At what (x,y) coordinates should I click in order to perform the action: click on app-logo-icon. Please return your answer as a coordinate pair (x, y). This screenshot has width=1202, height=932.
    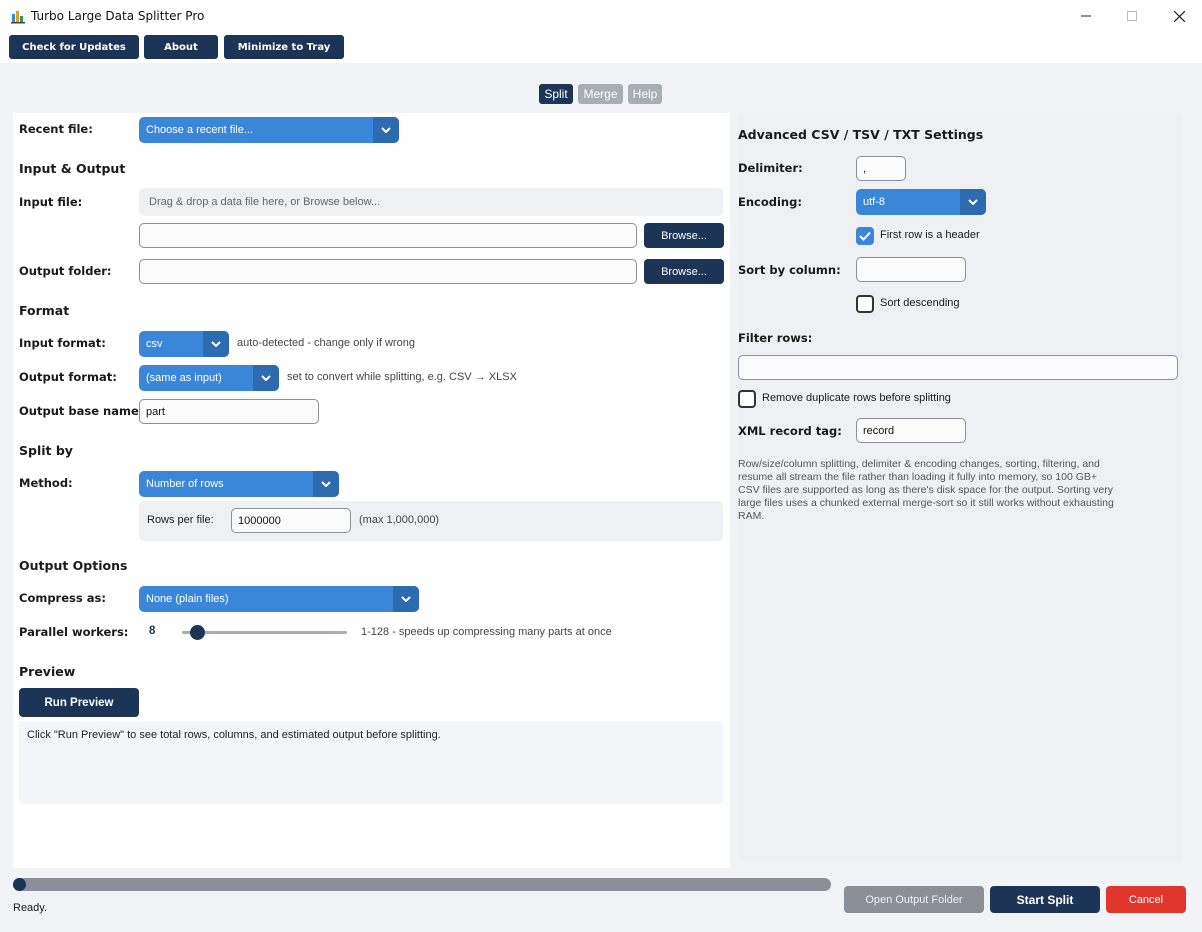
    Looking at the image, I should click on (18, 17).